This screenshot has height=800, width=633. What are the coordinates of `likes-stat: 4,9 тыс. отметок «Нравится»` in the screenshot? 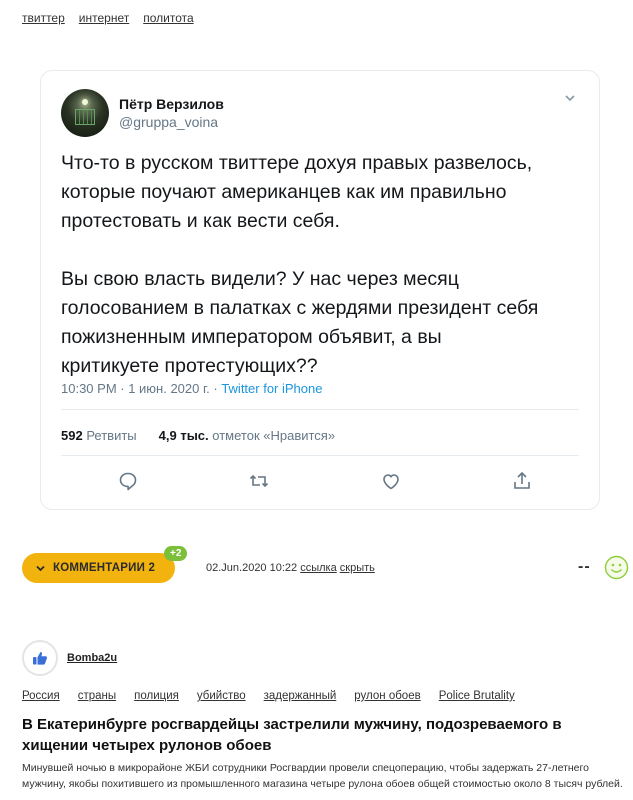 It's located at (247, 435).